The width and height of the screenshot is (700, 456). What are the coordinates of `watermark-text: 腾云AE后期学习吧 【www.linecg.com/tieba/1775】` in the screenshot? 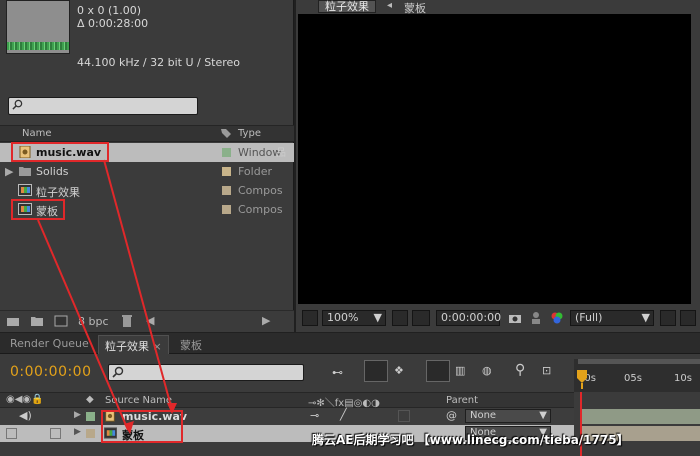 It's located at (470, 440).